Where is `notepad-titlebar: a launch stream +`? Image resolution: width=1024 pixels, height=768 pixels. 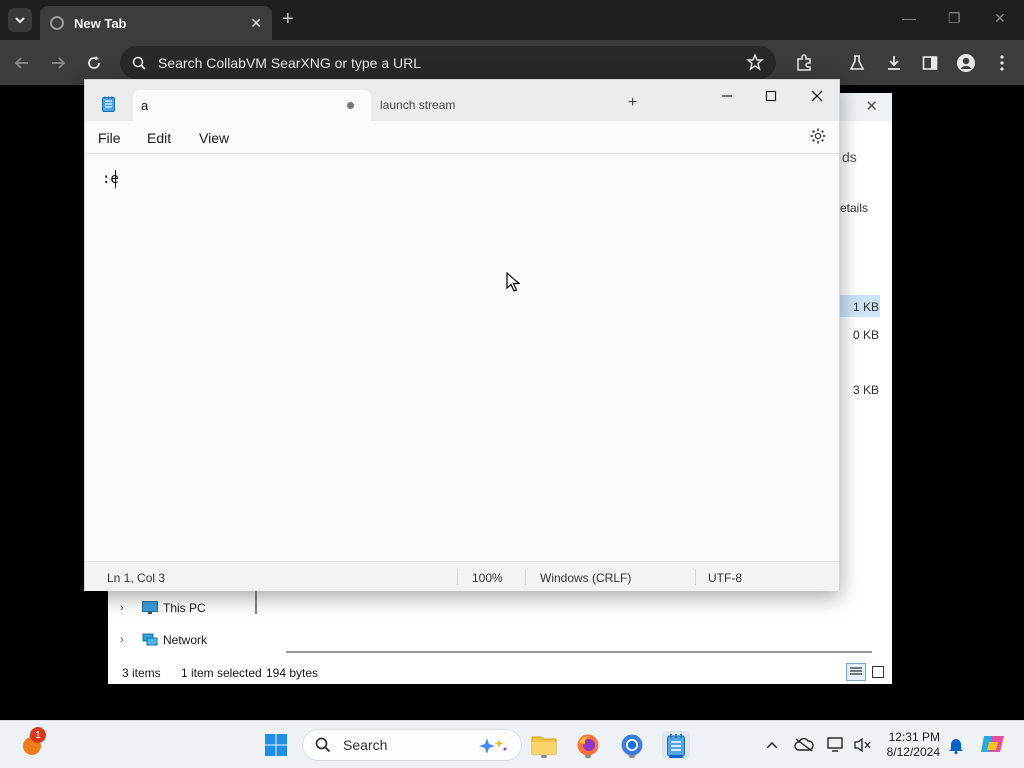
notepad-titlebar: a launch stream + is located at coordinates (462, 100).